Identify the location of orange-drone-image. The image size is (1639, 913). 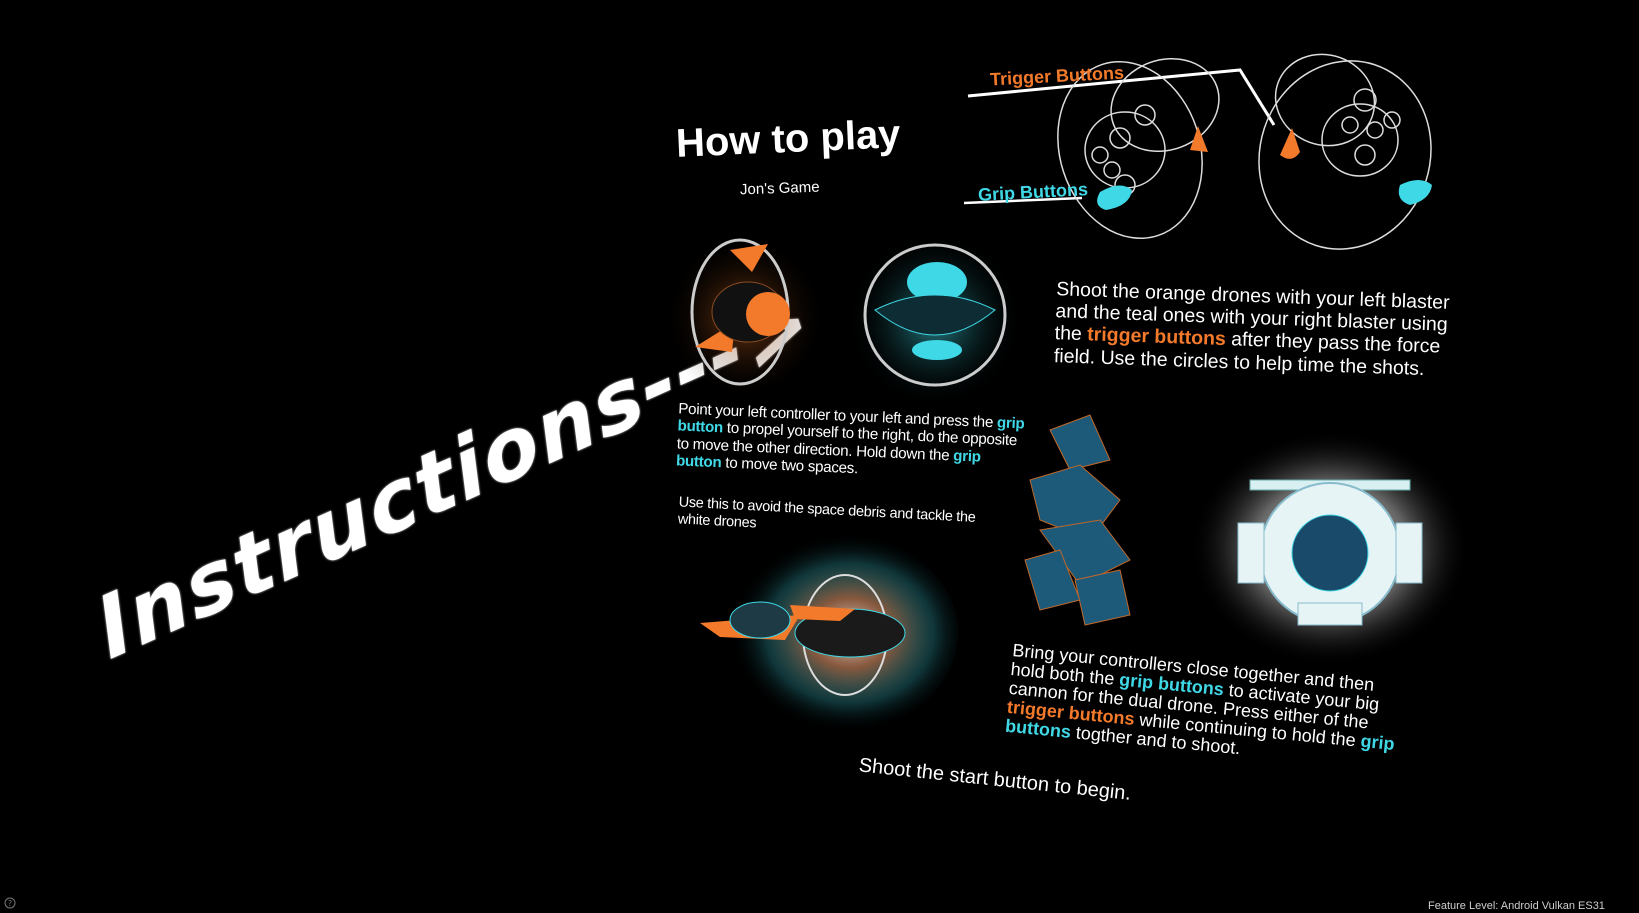
(745, 317).